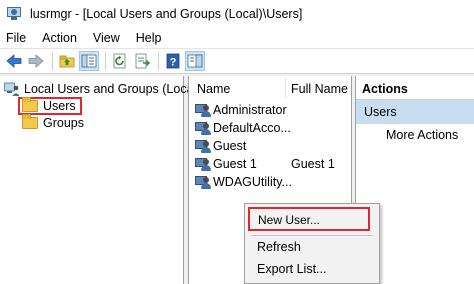 The width and height of the screenshot is (474, 284). Describe the element at coordinates (235, 164) in the screenshot. I see `user-name: Guest 1` at that location.